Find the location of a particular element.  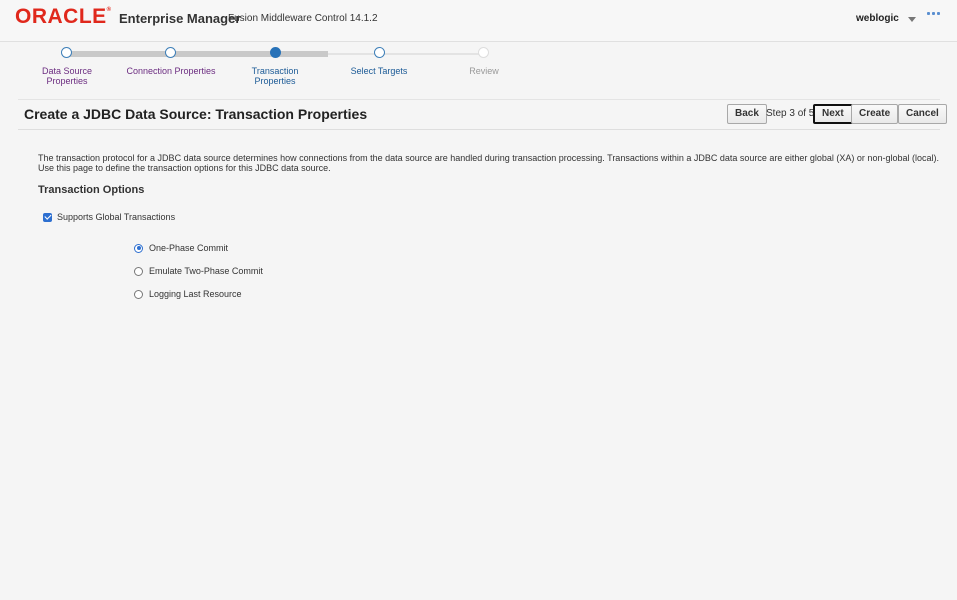

emulate-two-phase-commit-radio is located at coordinates (138, 271).